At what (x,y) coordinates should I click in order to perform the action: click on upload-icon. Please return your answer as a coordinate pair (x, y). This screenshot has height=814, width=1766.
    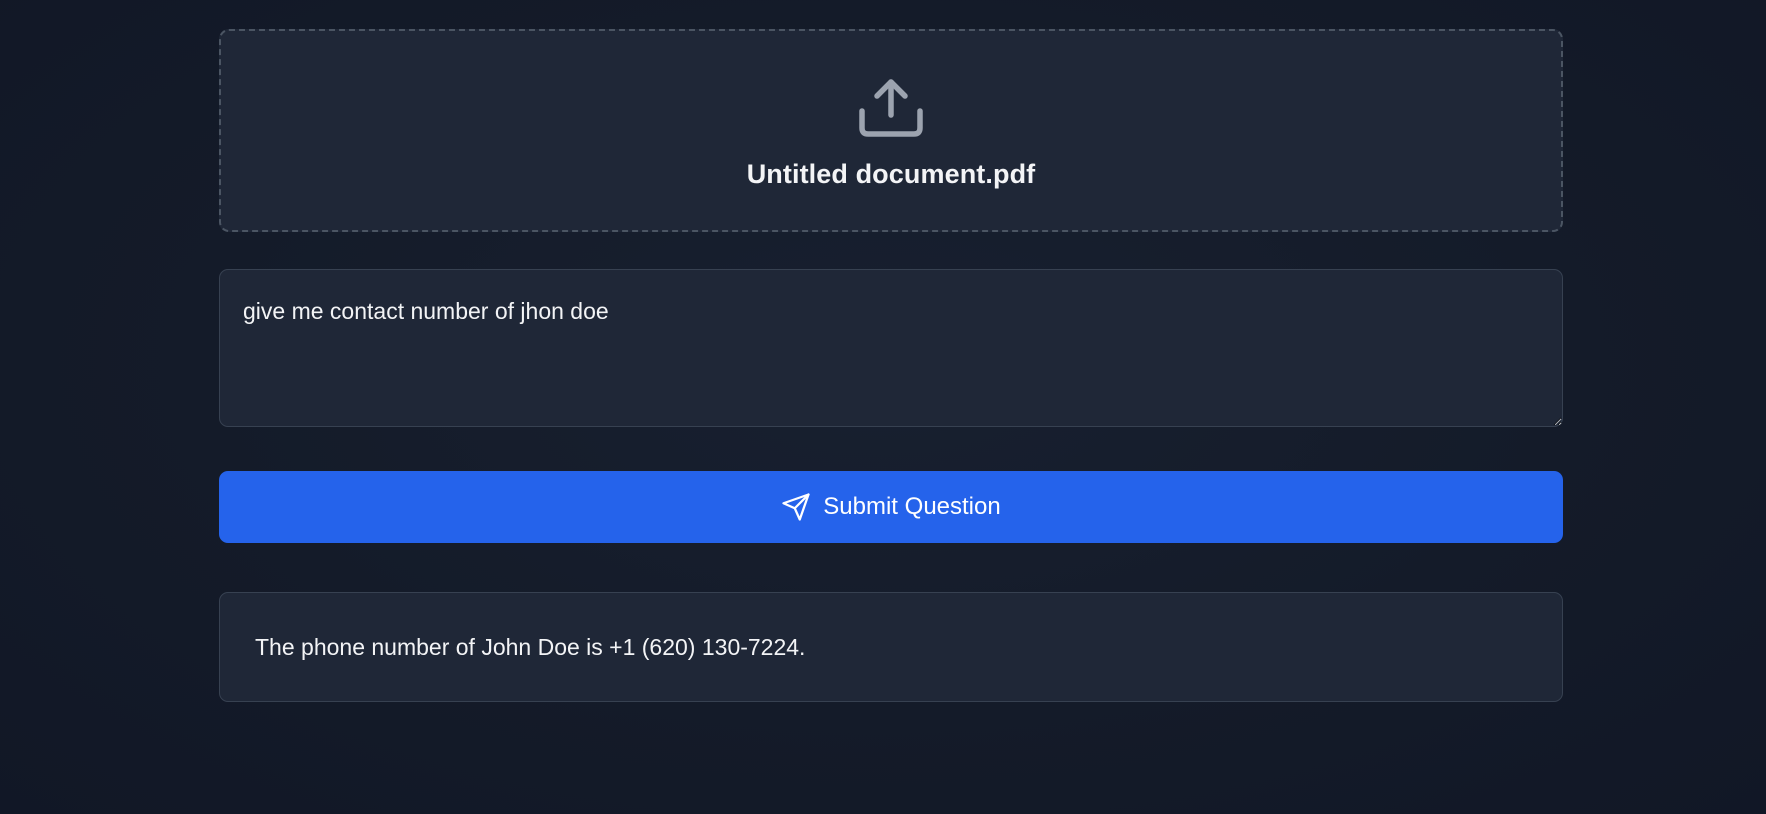
    Looking at the image, I should click on (891, 108).